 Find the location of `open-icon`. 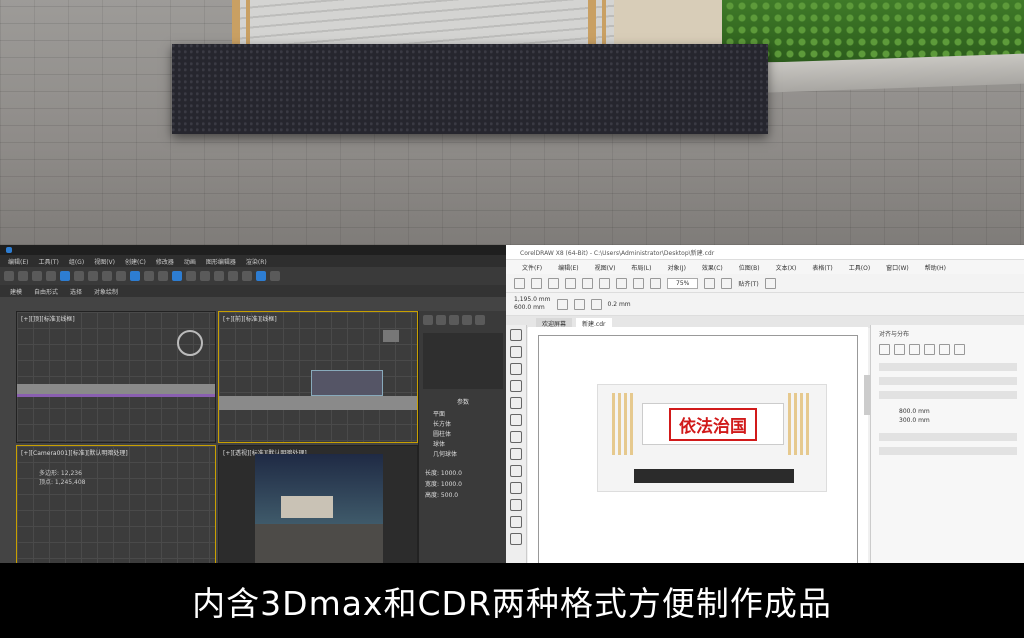

open-icon is located at coordinates (536, 283).